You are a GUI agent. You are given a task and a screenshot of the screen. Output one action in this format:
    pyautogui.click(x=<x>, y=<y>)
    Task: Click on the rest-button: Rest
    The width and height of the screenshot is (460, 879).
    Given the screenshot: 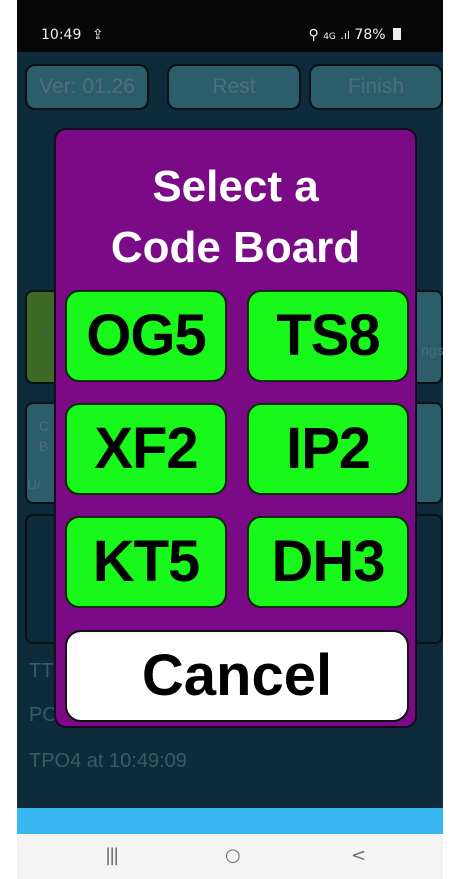 What is the action you would take?
    pyautogui.click(x=234, y=87)
    